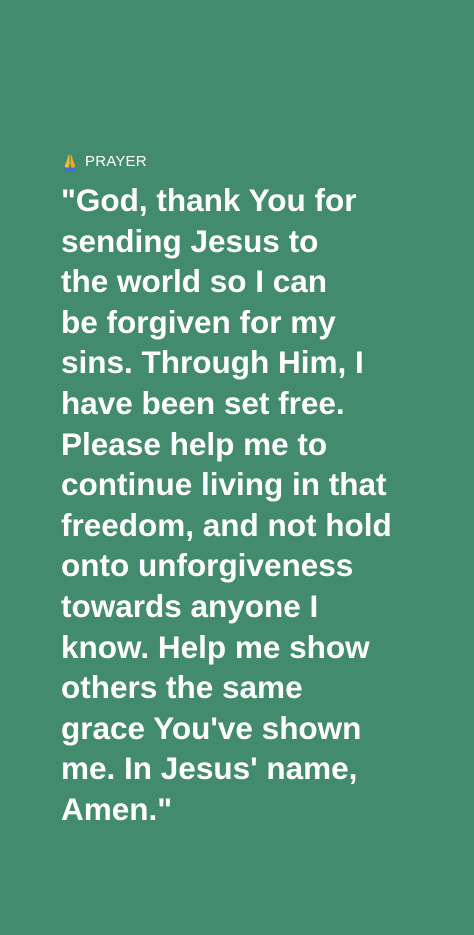 Image resolution: width=474 pixels, height=935 pixels. What do you see at coordinates (194, 443) in the screenshot?
I see `prayer-line: Please help me to` at bounding box center [194, 443].